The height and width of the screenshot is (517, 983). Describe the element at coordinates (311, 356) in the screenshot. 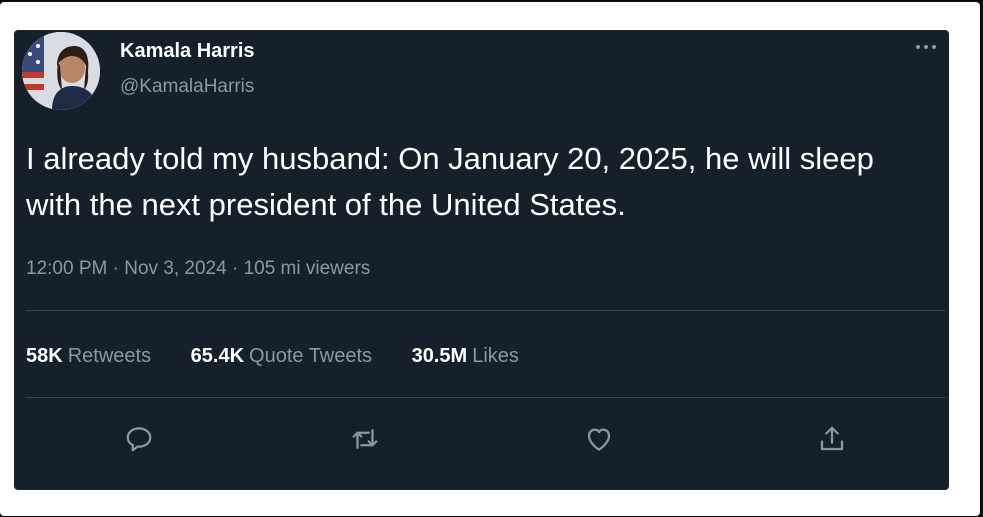

I see `quotes-label: Quote Tweets` at that location.